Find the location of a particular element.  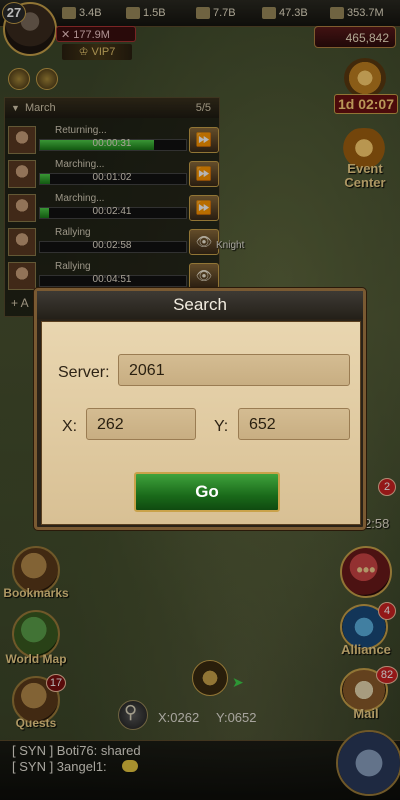

x-label: X: is located at coordinates (70, 426).